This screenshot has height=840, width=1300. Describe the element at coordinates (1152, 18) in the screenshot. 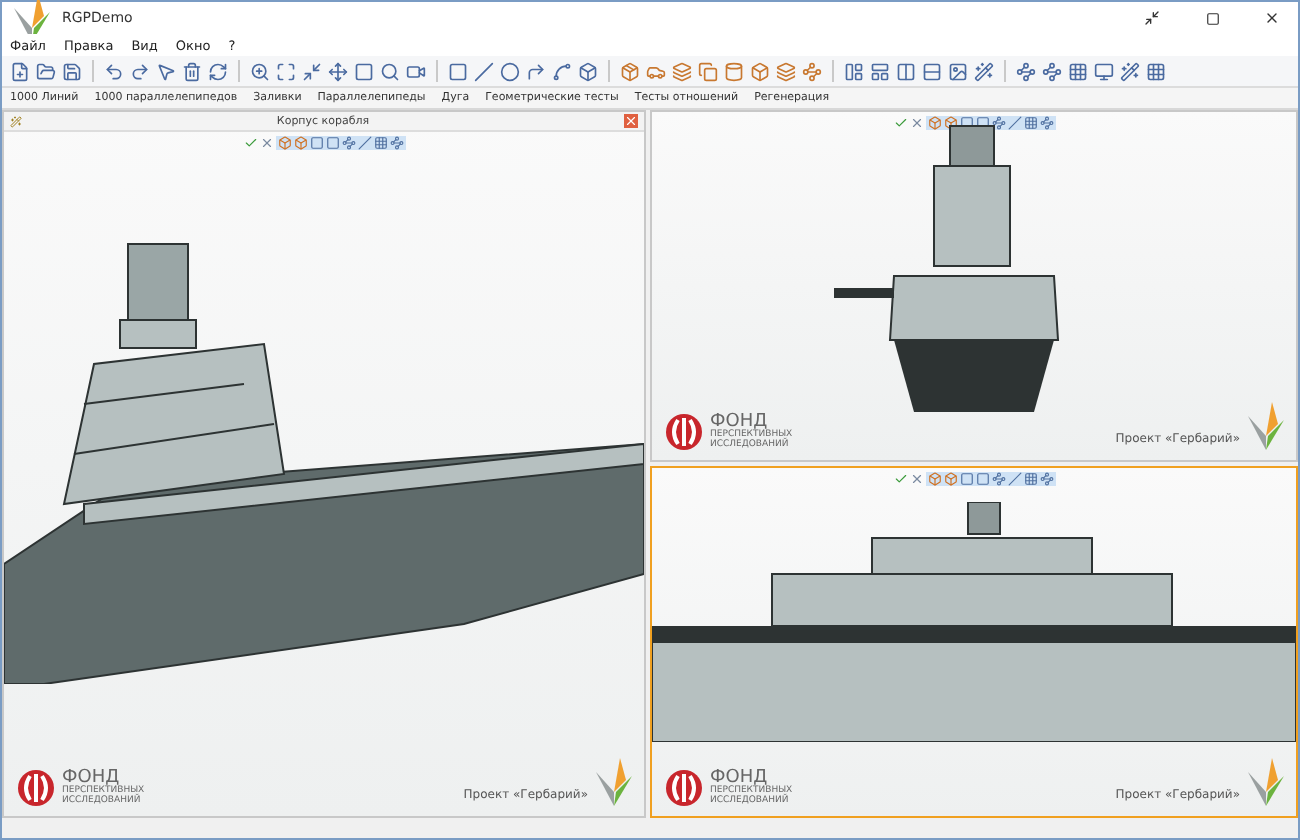

I see `minimize-icon` at that location.